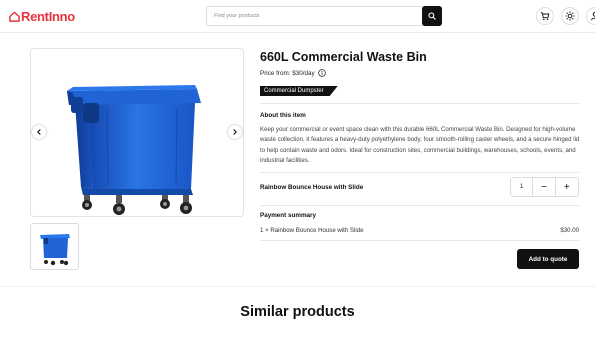 The width and height of the screenshot is (595, 342). I want to click on product-title: 660L Commercial Waste Bin, so click(343, 57).